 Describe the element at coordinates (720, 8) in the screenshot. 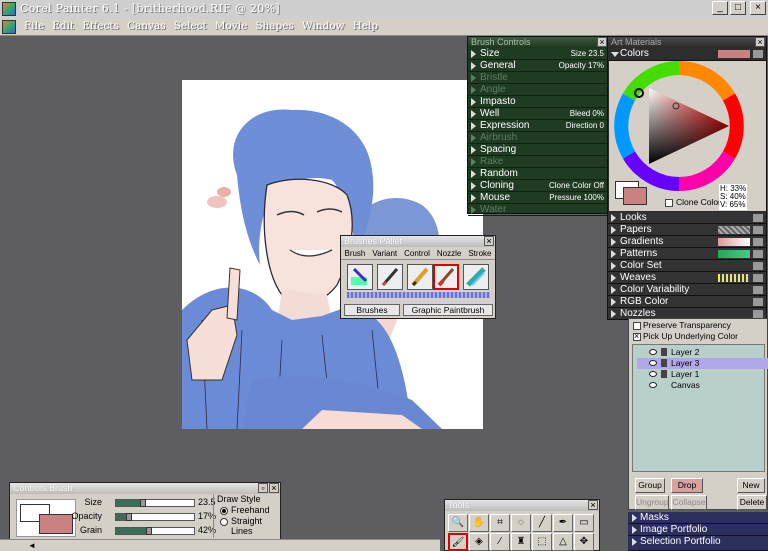

I see `minimize-button: _` at that location.